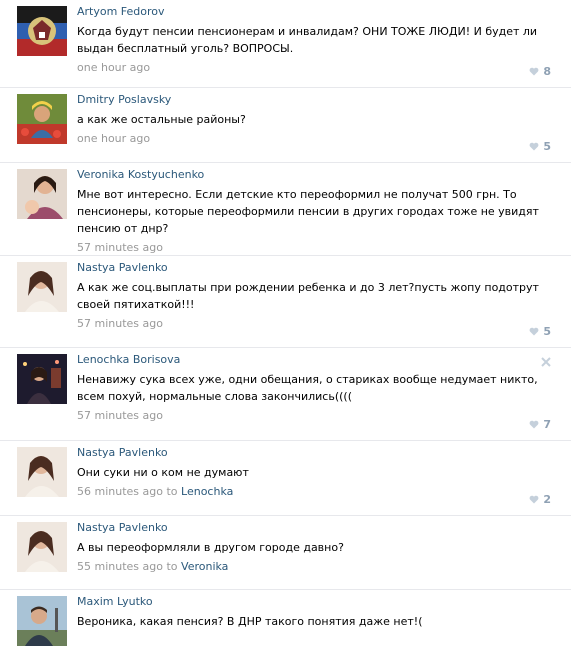 This screenshot has height=665, width=571. Describe the element at coordinates (204, 567) in the screenshot. I see `reply-to-link: Veronika` at that location.